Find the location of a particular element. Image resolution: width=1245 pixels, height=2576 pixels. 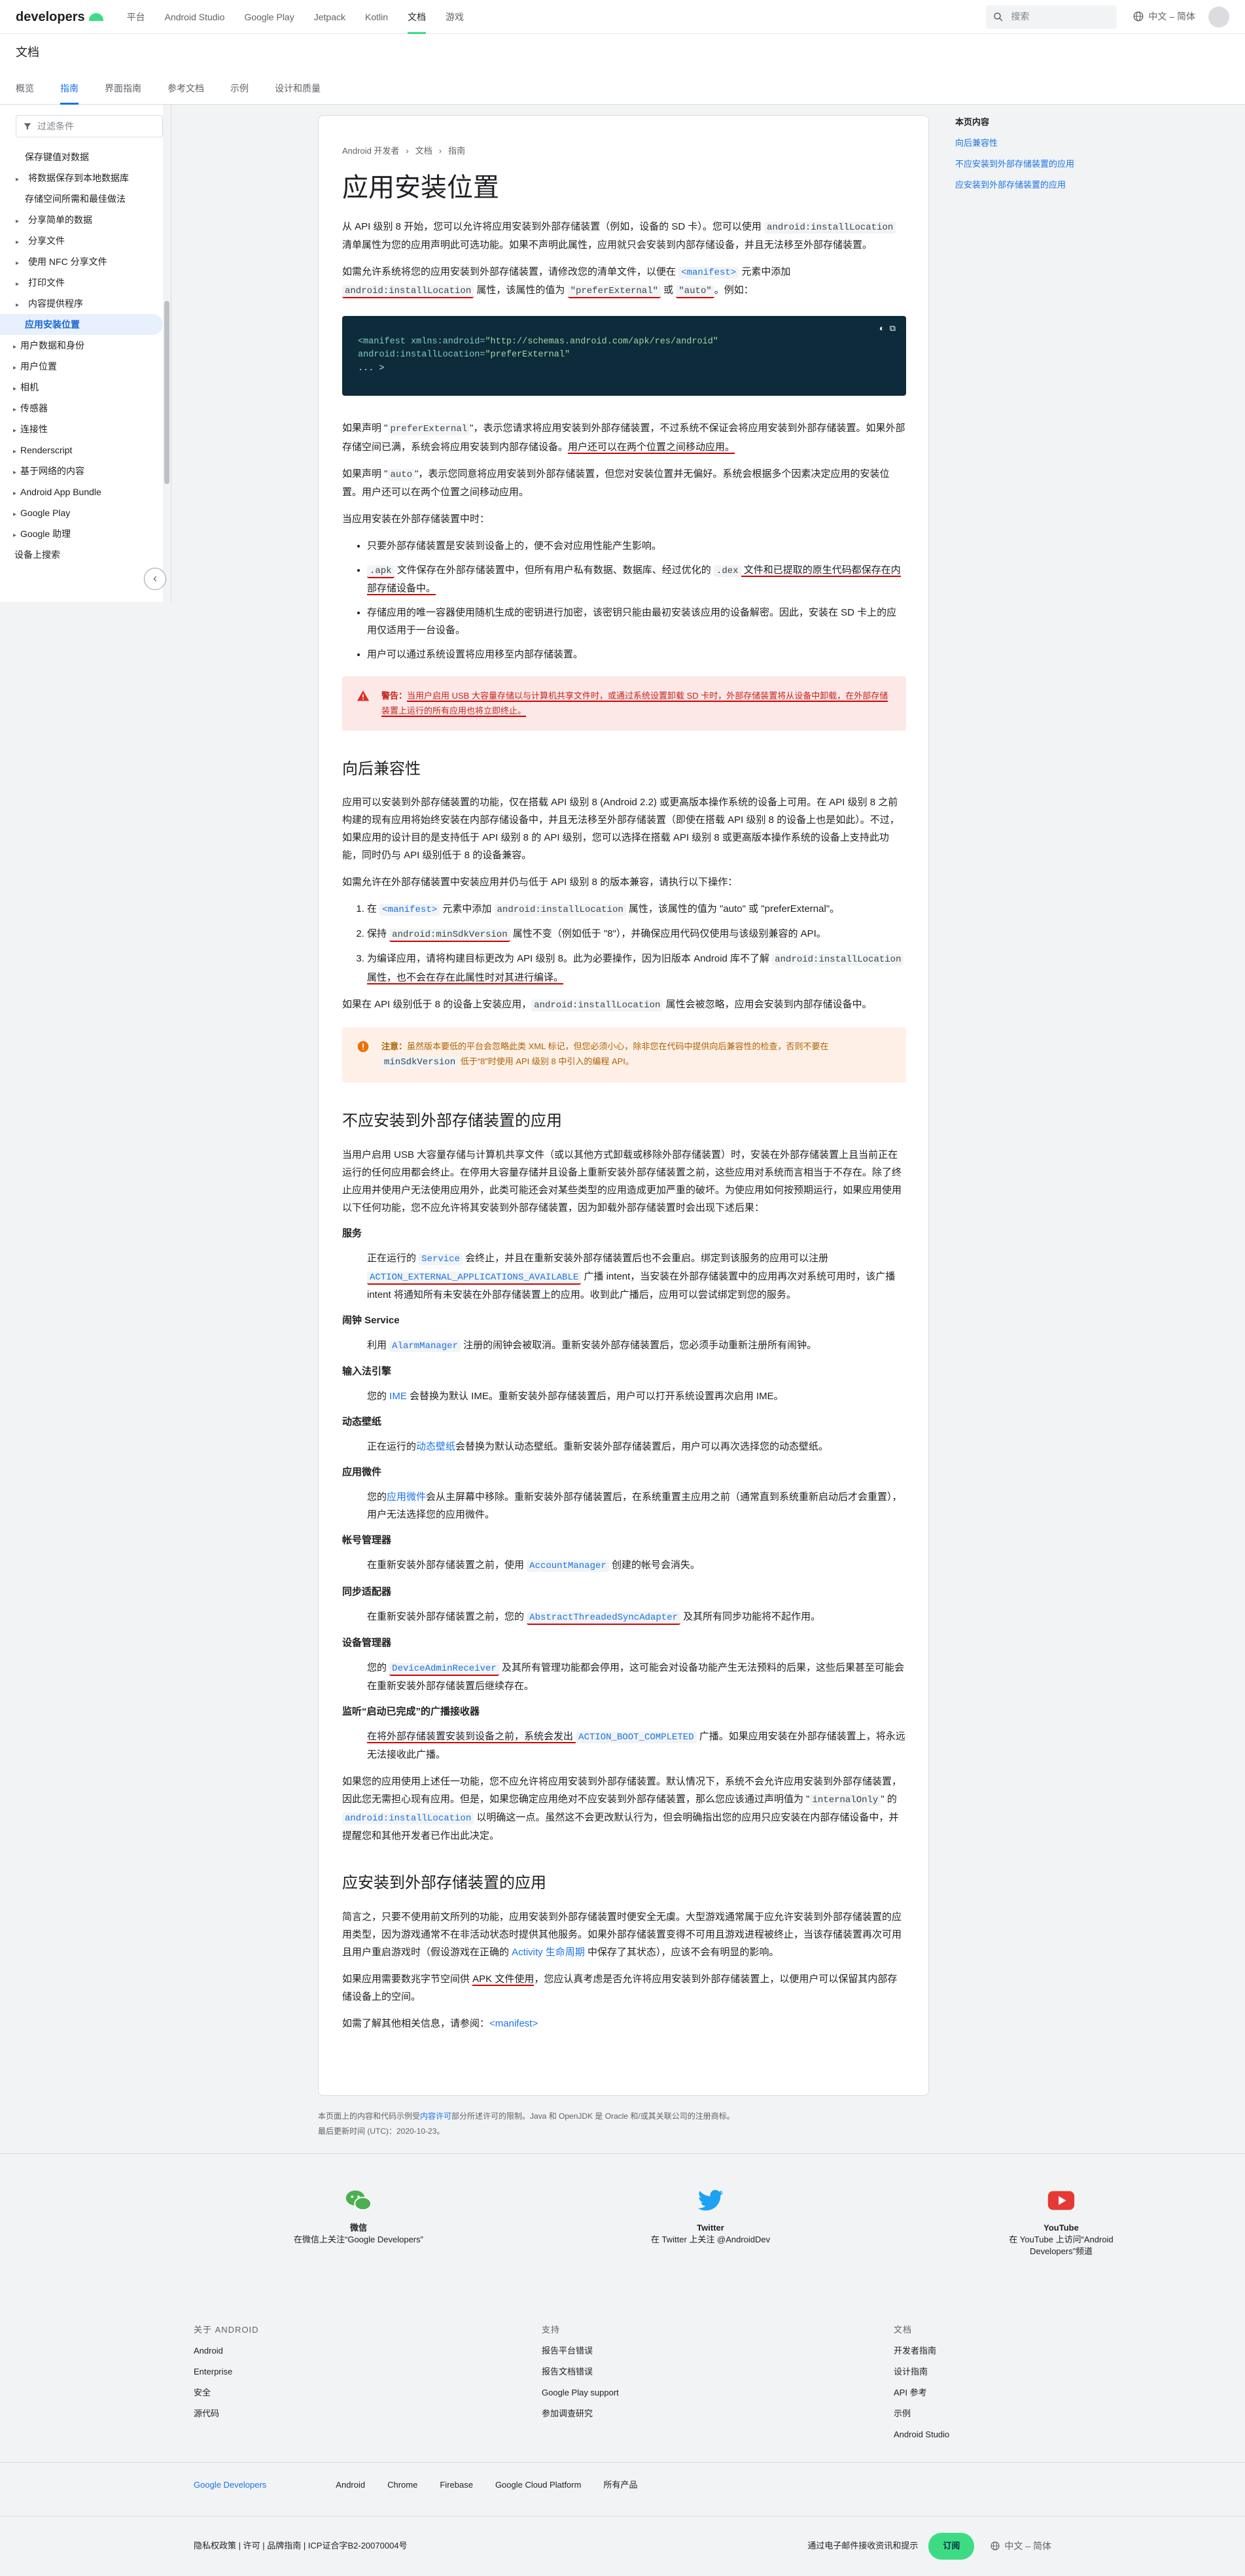

footer-link: Android is located at coordinates (226, 2351).